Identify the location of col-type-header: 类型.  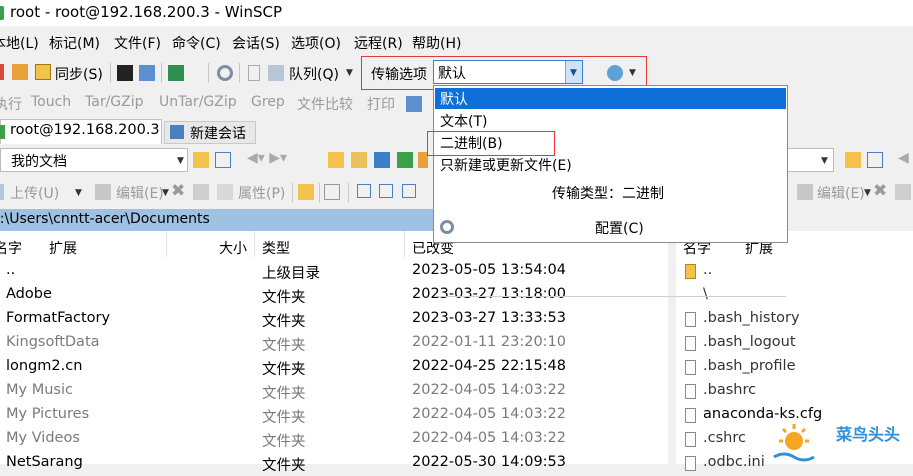
(276, 248).